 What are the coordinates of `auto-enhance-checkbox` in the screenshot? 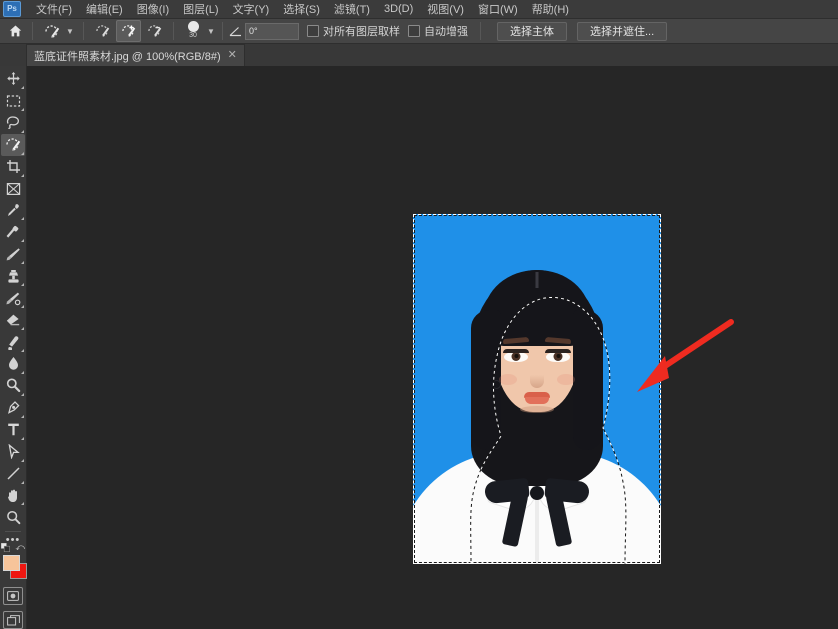 It's located at (414, 31).